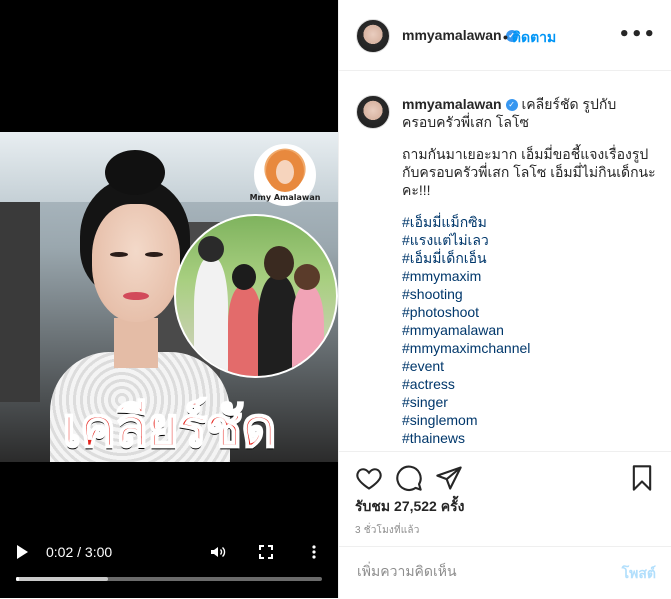 This screenshot has height=599, width=671. What do you see at coordinates (409, 478) in the screenshot?
I see `comment-icon` at bounding box center [409, 478].